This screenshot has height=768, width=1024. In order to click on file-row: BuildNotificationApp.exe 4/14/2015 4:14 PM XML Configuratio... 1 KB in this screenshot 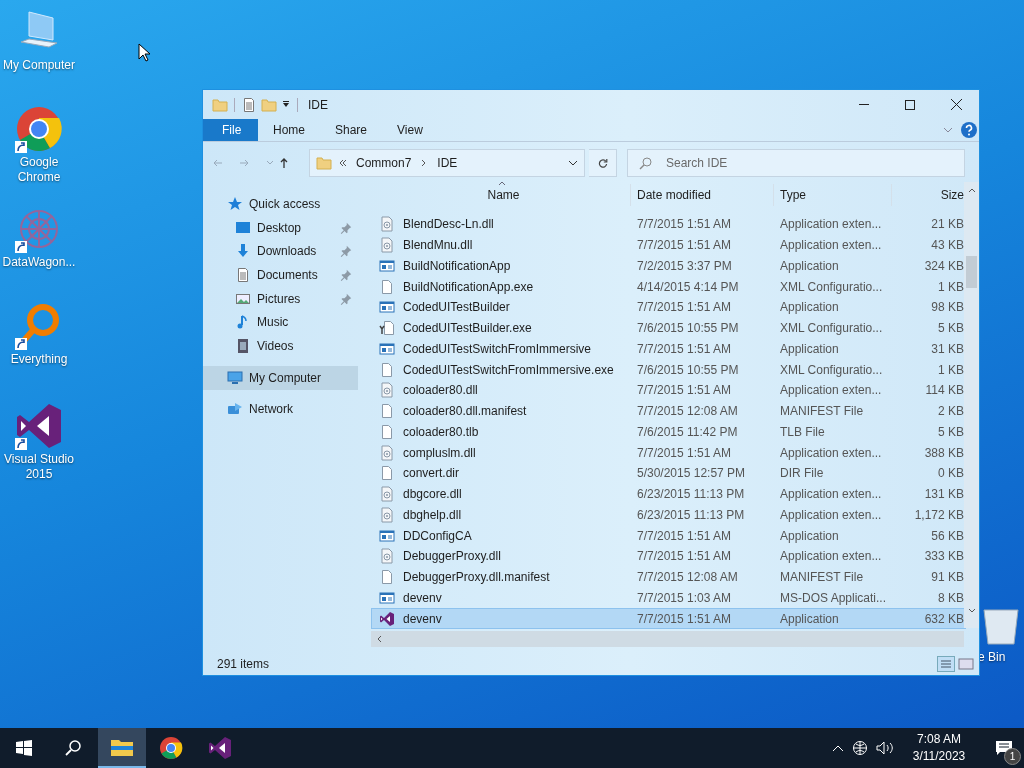, I will do `click(668, 286)`.